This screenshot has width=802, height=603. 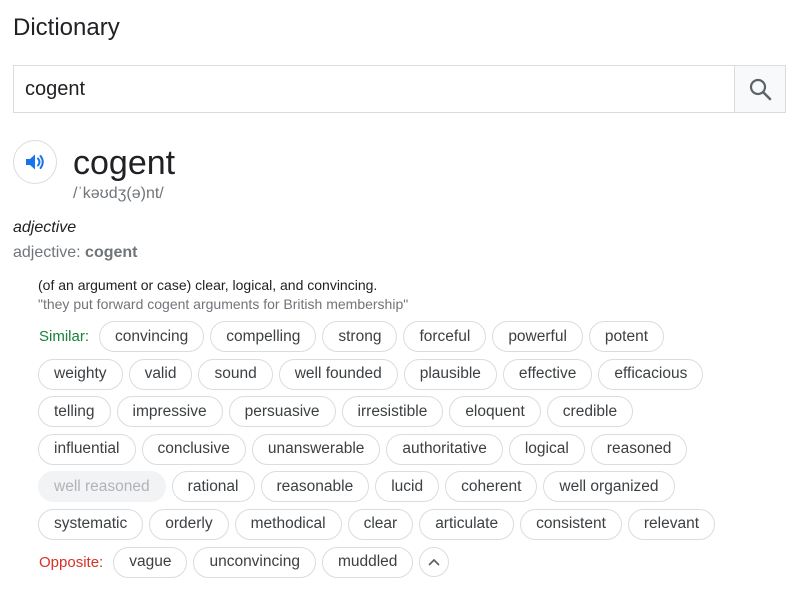 I want to click on synonym-chip: reasoned, so click(x=639, y=449).